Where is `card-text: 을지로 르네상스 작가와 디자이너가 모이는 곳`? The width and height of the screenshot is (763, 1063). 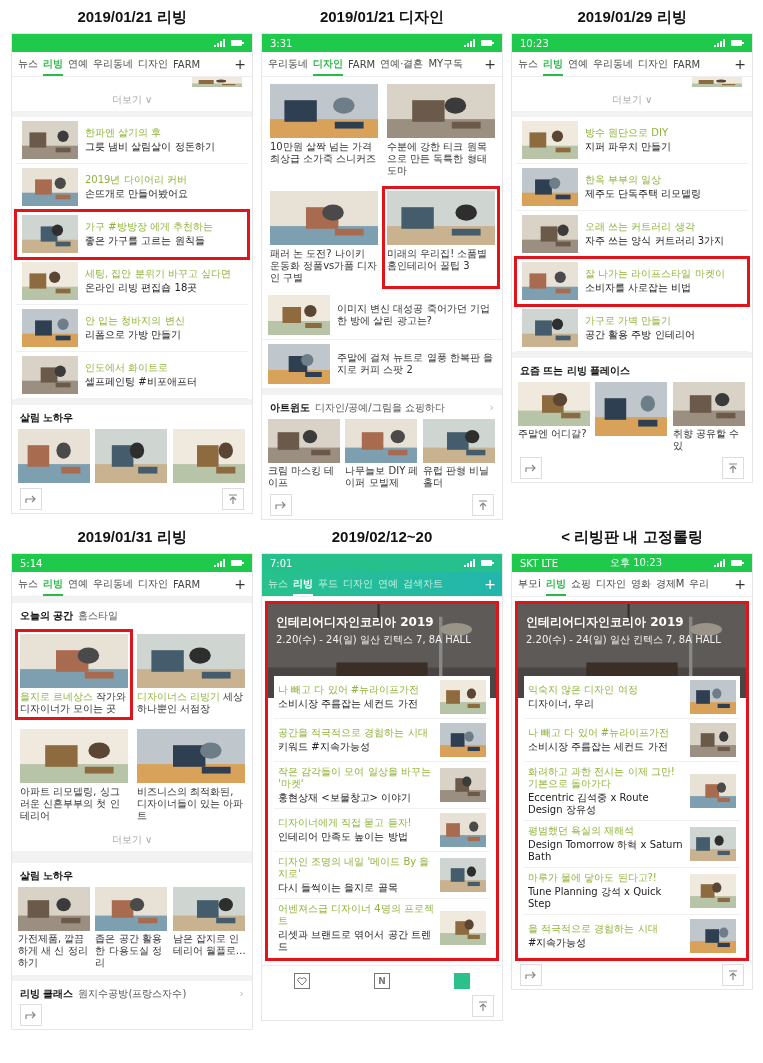 card-text: 을지로 르네상스 작가와 디자이너가 모이는 곳 is located at coordinates (74, 703).